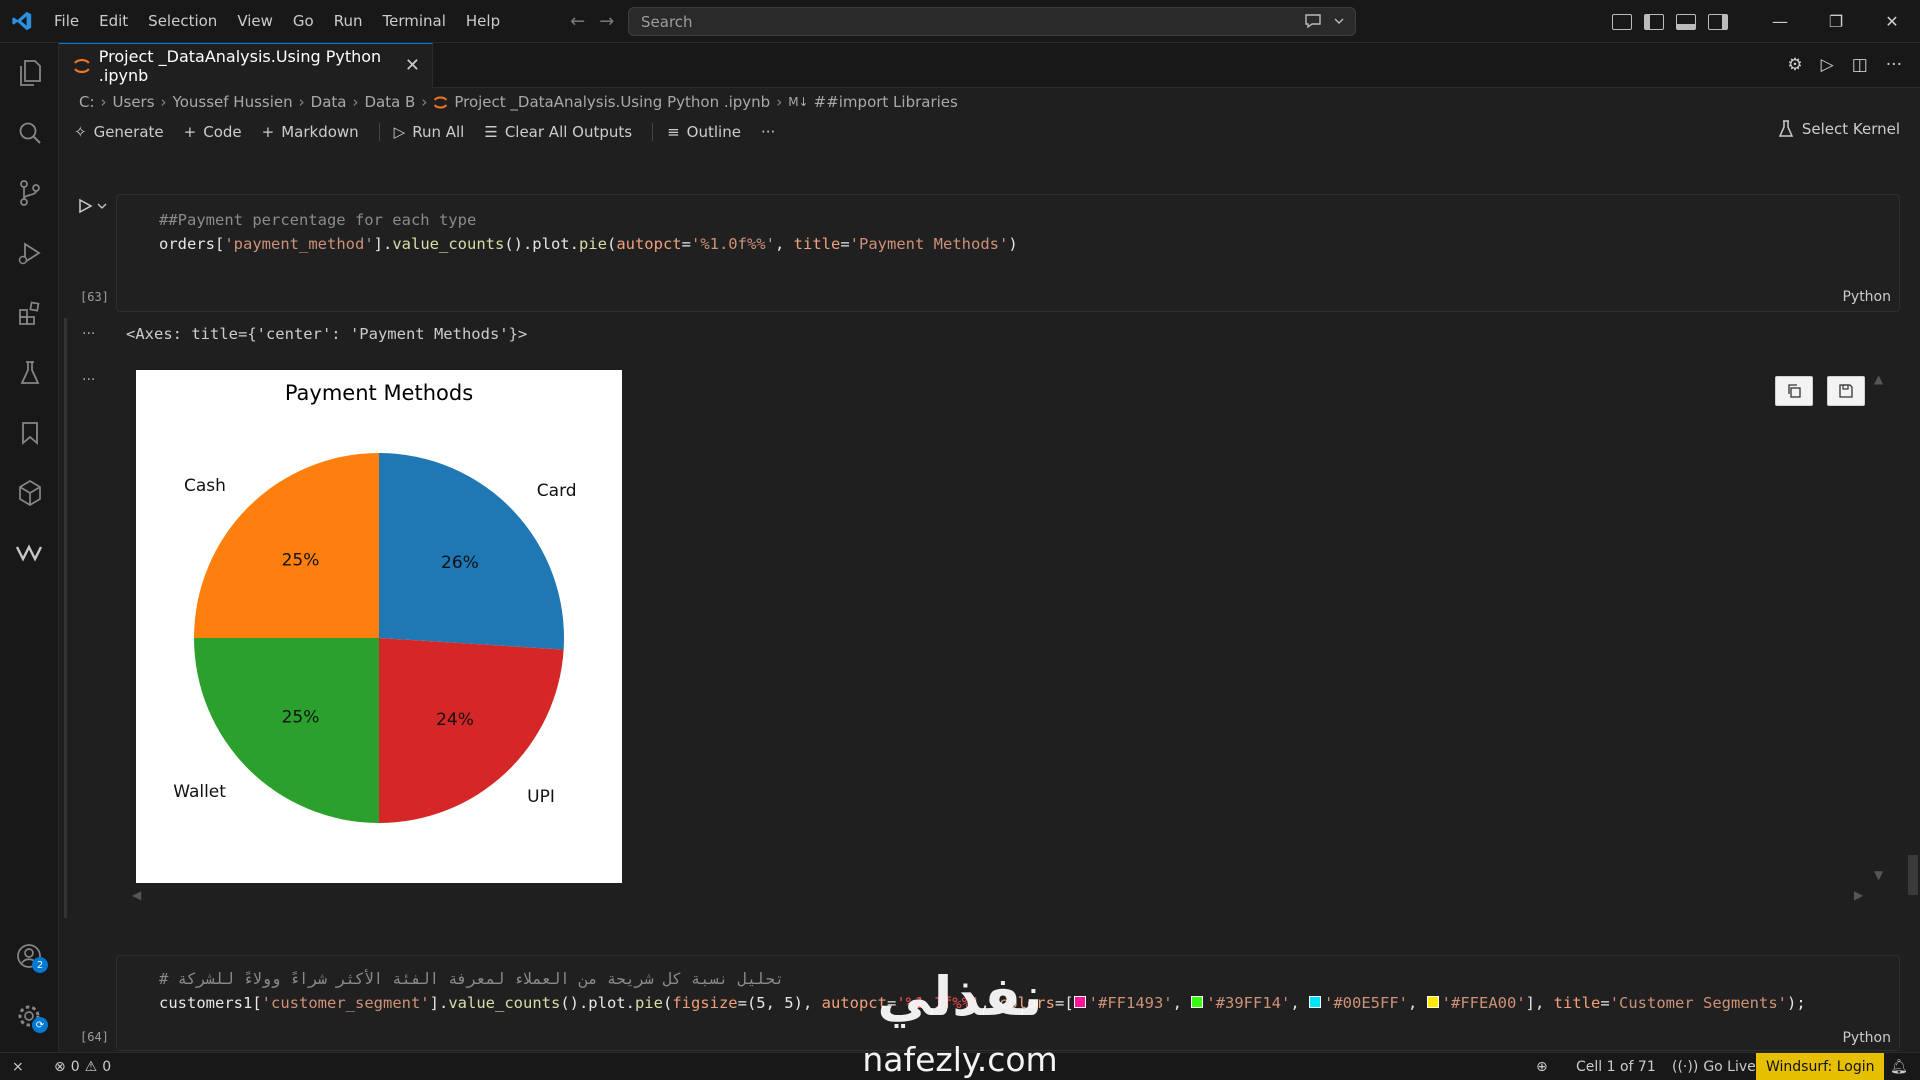  I want to click on crumb-users: Users, so click(134, 102).